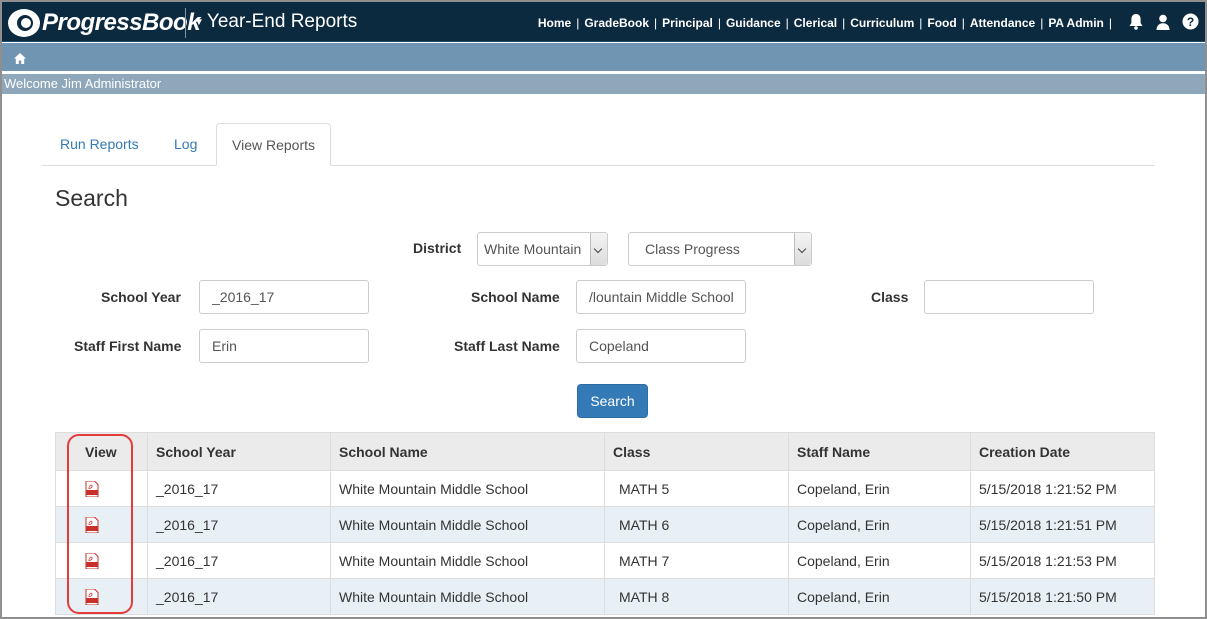 Image resolution: width=1207 pixels, height=619 pixels. What do you see at coordinates (121, 22) in the screenshot?
I see `brand-name: ProgressBook` at bounding box center [121, 22].